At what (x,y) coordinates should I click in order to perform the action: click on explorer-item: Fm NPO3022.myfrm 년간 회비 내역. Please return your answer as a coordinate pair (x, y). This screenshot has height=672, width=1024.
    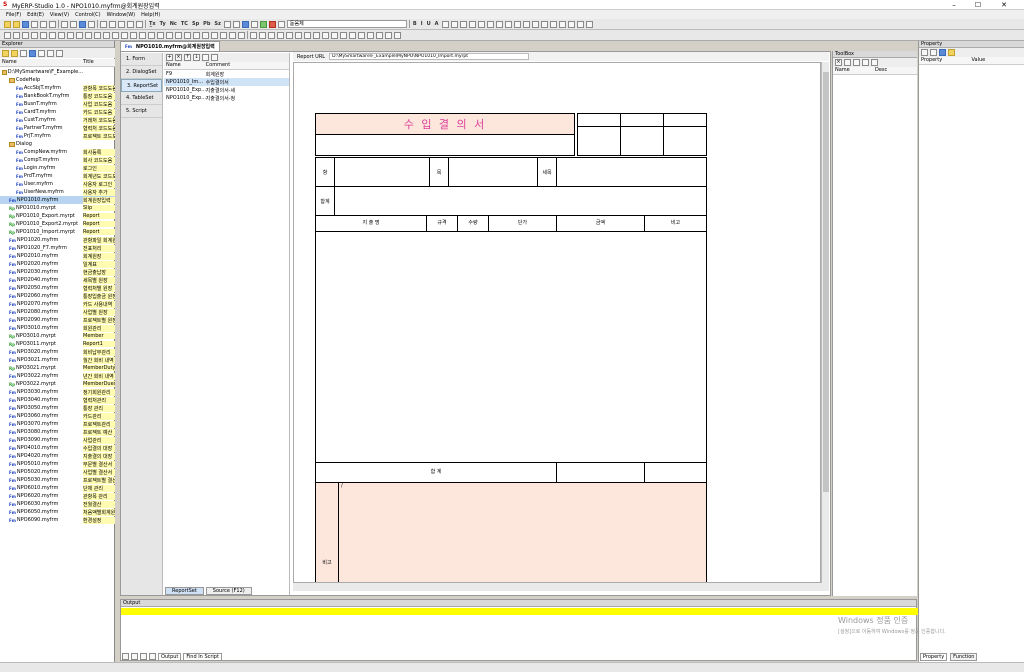
    Looking at the image, I should click on (57, 376).